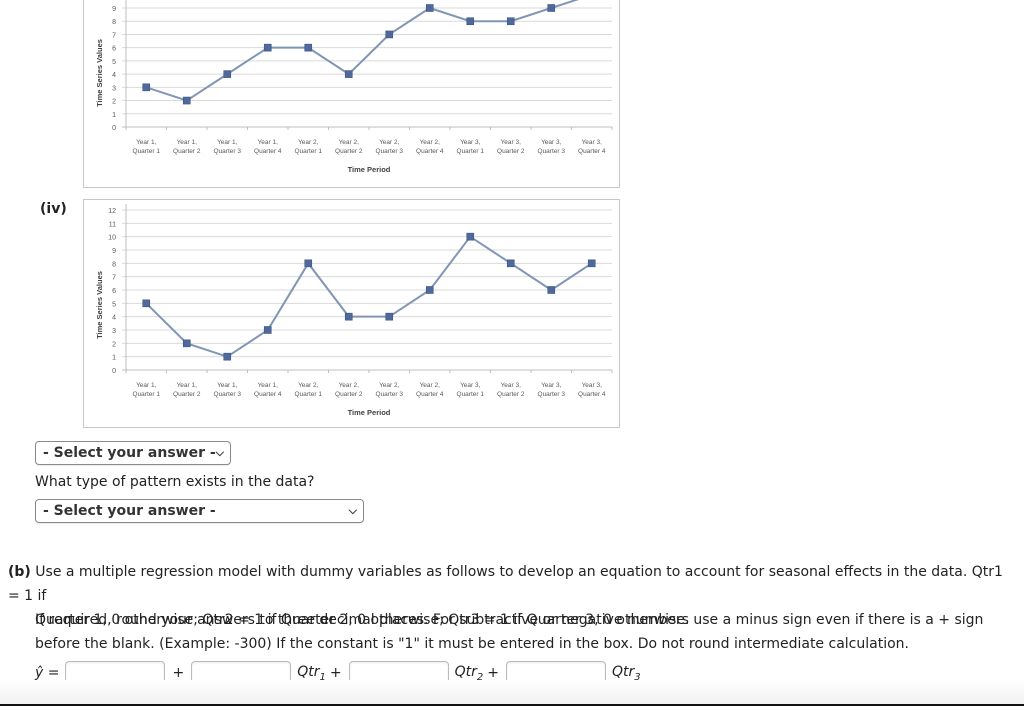  What do you see at coordinates (112, 238) in the screenshot?
I see `y-tick-label: 10` at bounding box center [112, 238].